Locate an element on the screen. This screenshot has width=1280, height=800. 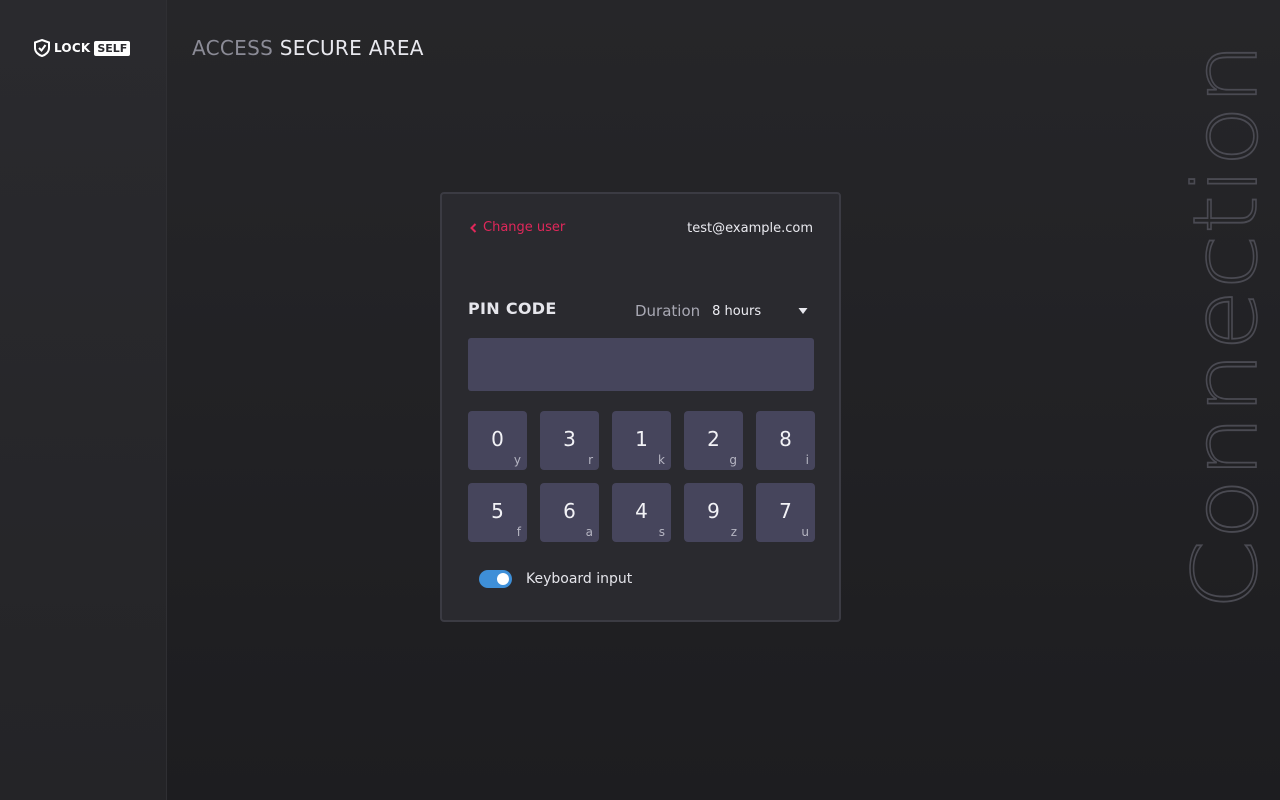
duration-control: Duration 8 hours is located at coordinates (721, 311).